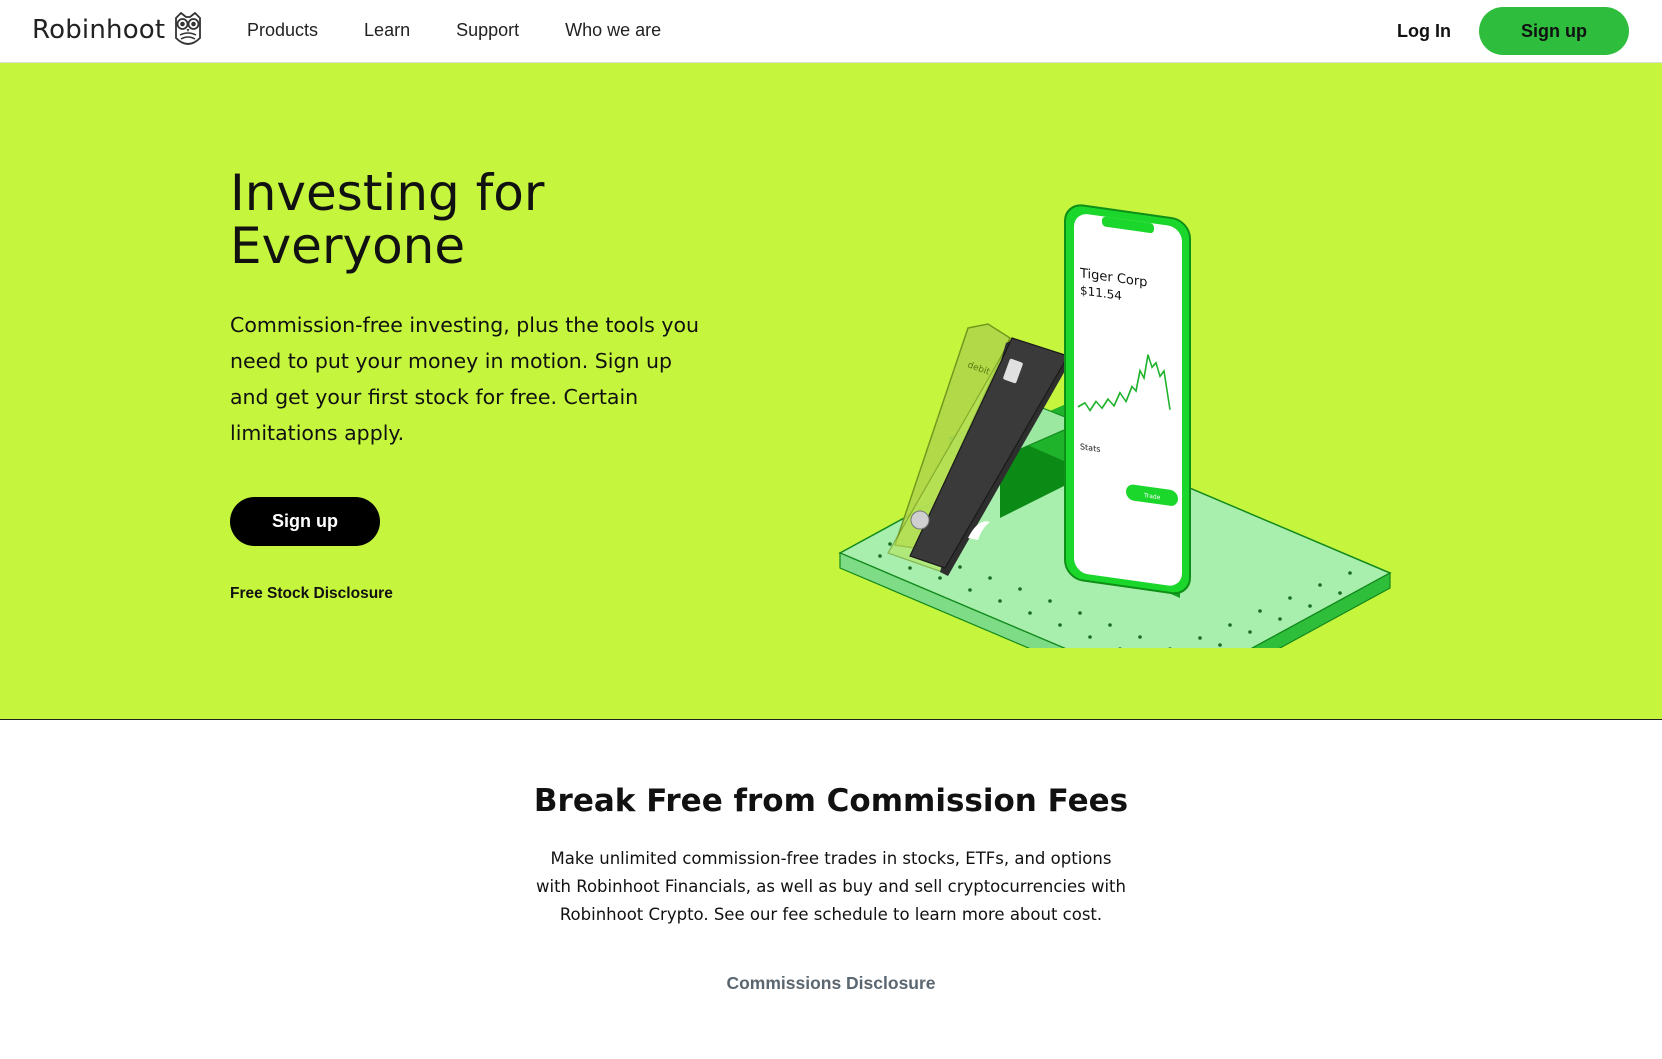 The image size is (1662, 1059). I want to click on brand-name: Robinhoot, so click(99, 30).